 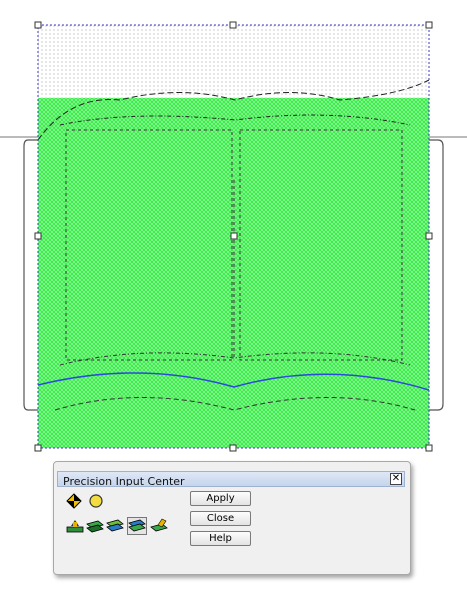 I want to click on panel-titlebar: Precision Input Center ✕, so click(x=231, y=479).